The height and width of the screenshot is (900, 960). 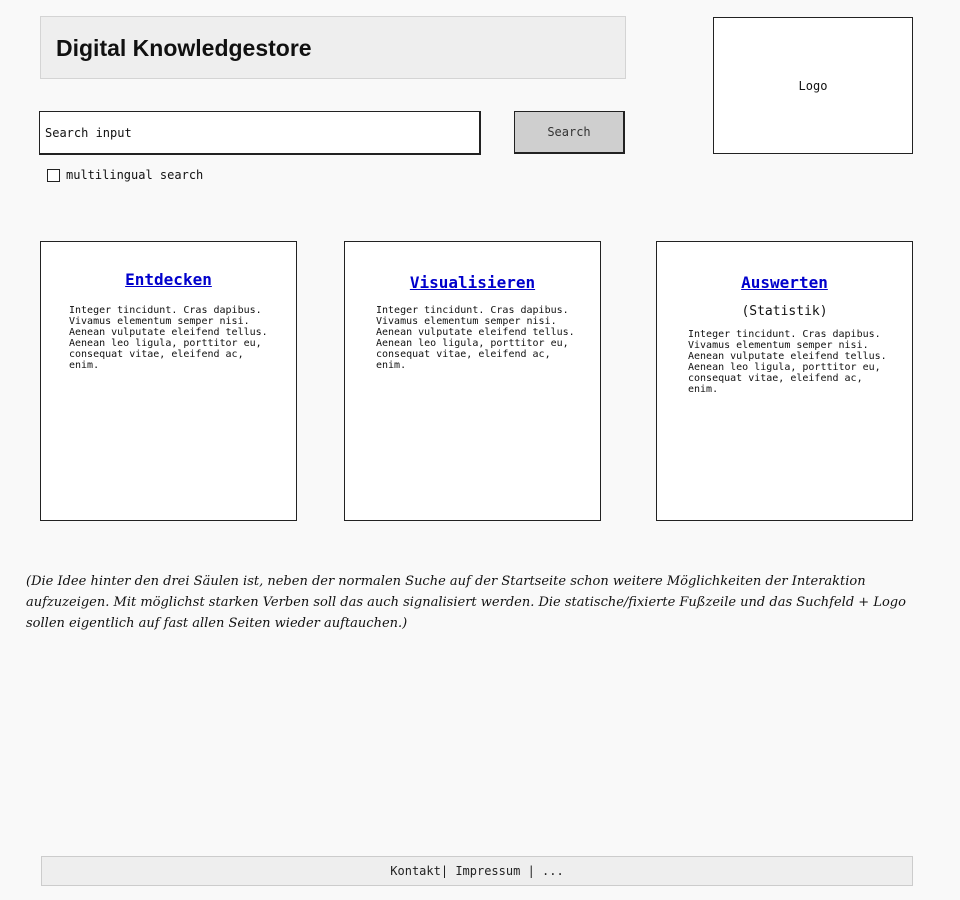 What do you see at coordinates (53, 175) in the screenshot?
I see `multilingual-search-checkbox` at bounding box center [53, 175].